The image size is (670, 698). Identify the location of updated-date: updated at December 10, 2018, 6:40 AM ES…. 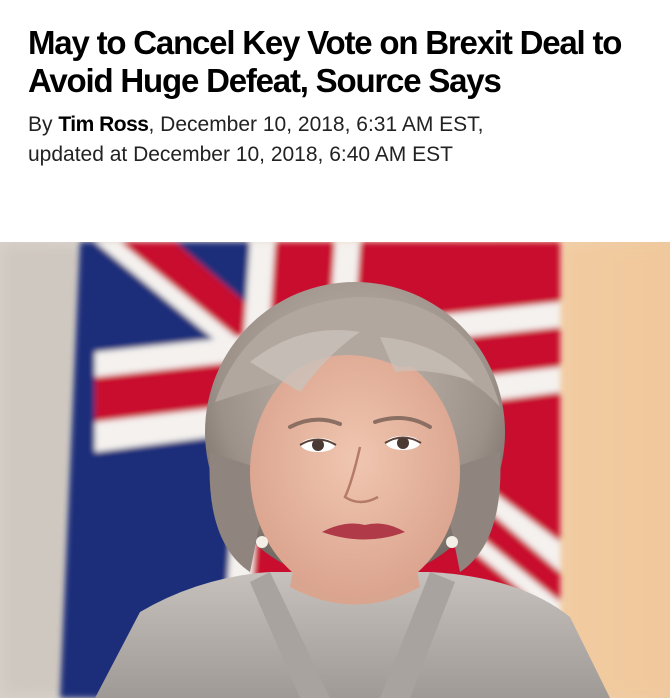
(240, 154).